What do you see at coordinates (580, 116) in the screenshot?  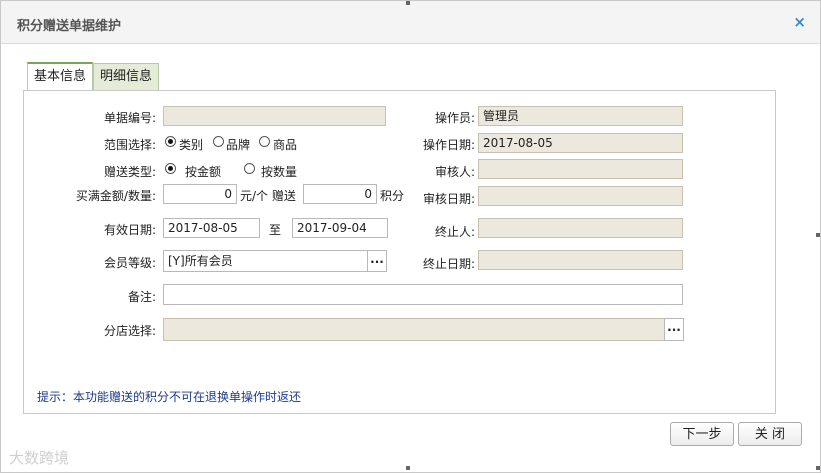 I see `operator-field: 管理员` at bounding box center [580, 116].